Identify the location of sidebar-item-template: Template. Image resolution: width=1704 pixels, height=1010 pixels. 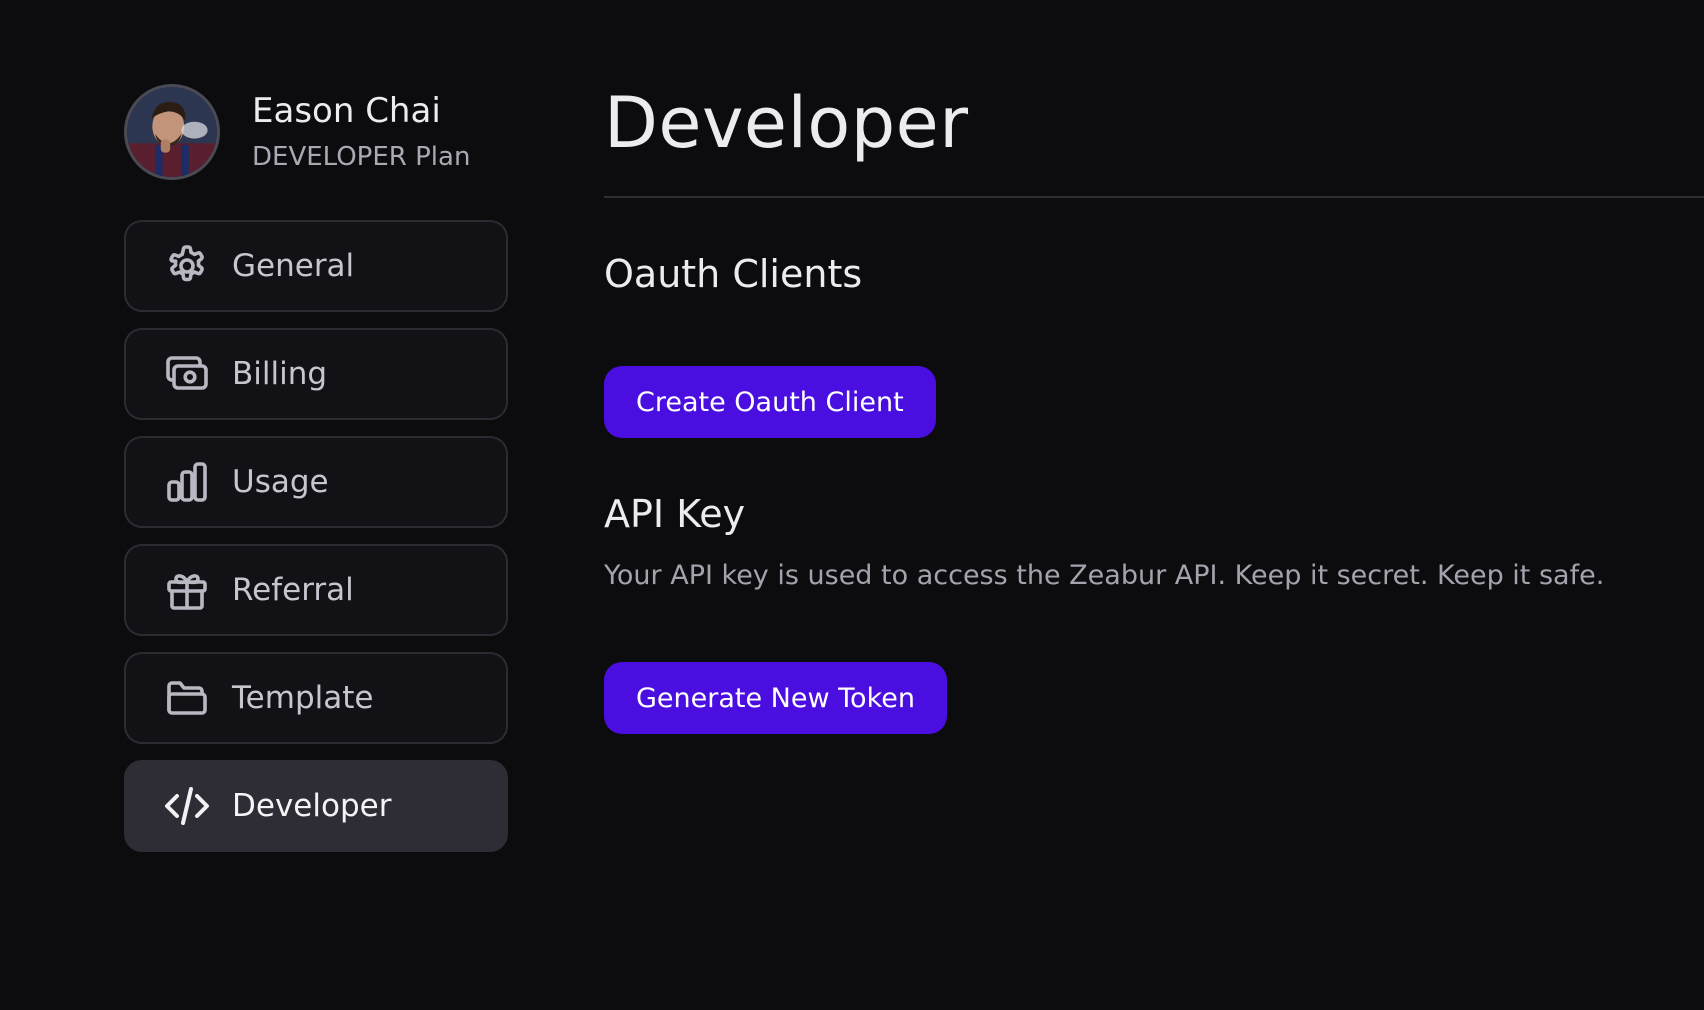
(316, 698).